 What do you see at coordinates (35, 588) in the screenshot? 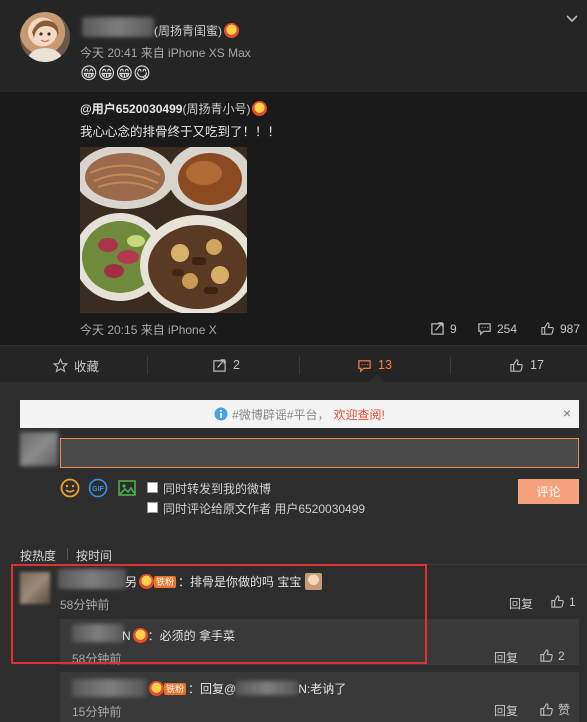
I see `commenter-avatar` at bounding box center [35, 588].